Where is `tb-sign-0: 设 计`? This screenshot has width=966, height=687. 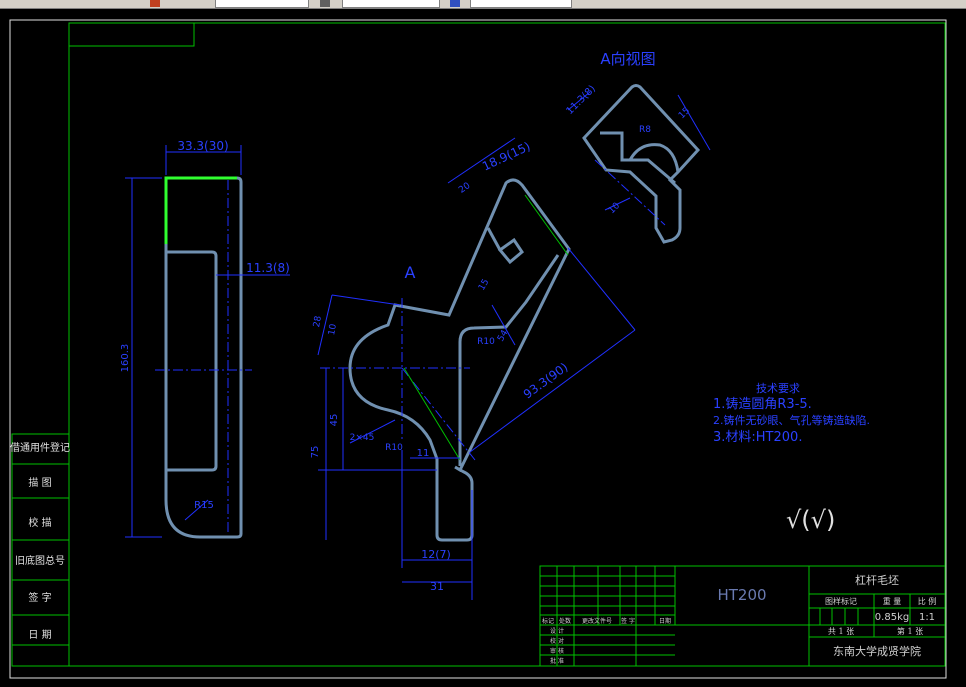 tb-sign-0: 设 计 is located at coordinates (557, 631).